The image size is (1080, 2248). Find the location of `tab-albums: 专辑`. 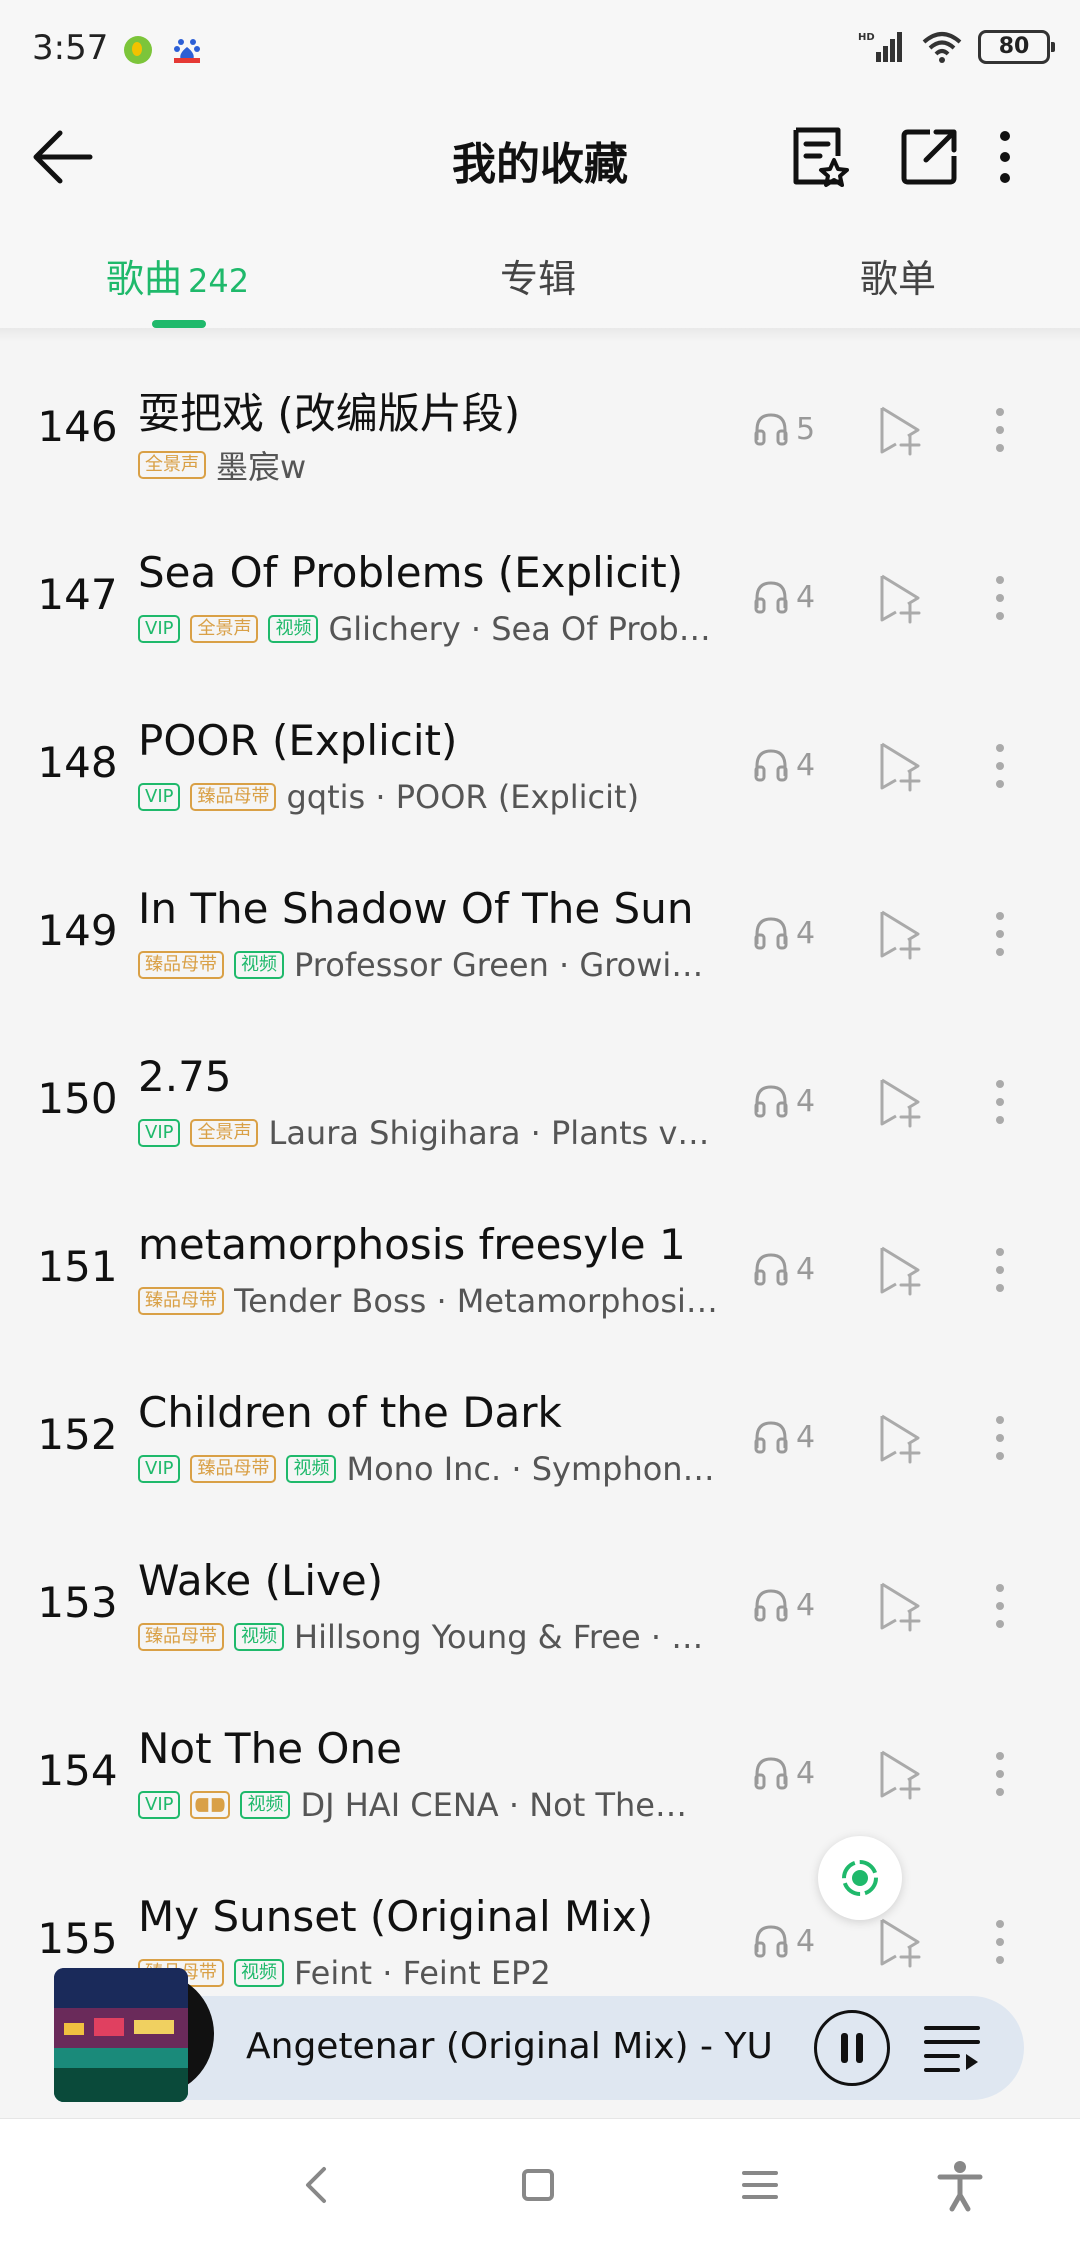

tab-albums: 专辑 is located at coordinates (538, 275).